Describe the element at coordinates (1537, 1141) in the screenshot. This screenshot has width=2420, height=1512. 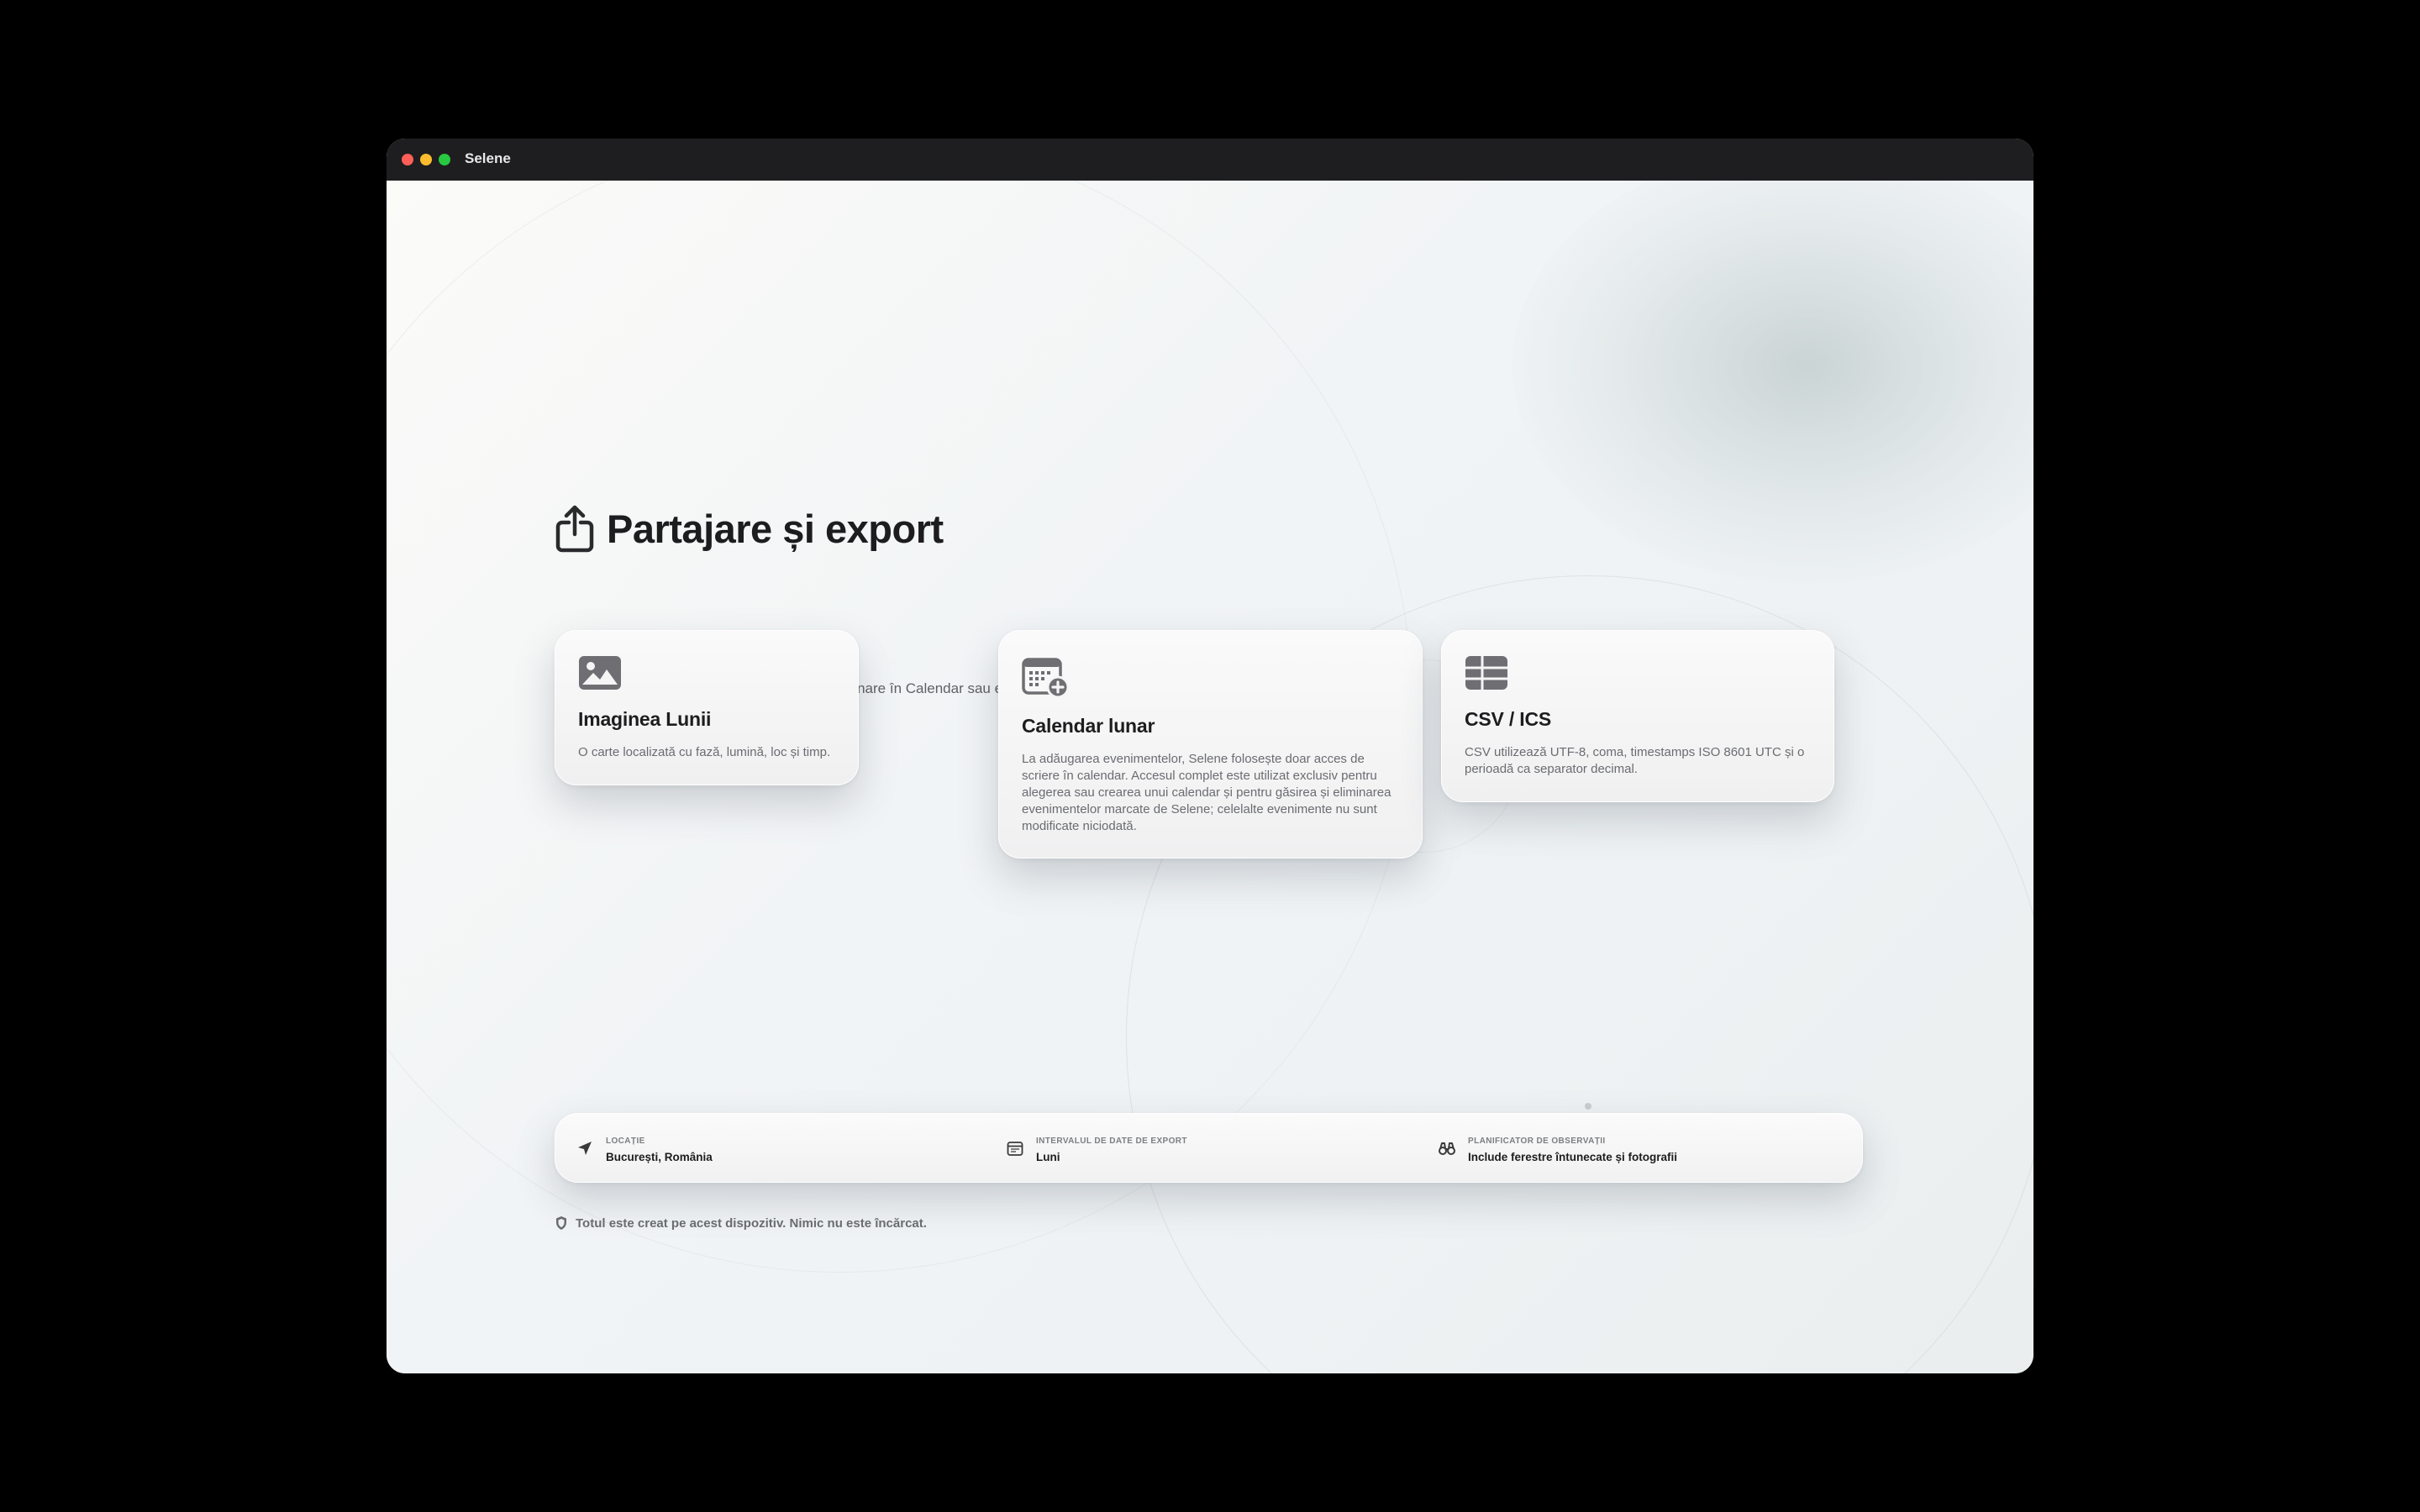
I see `setting-label: PLANIFICATOR DE OBSERVAȚII` at that location.